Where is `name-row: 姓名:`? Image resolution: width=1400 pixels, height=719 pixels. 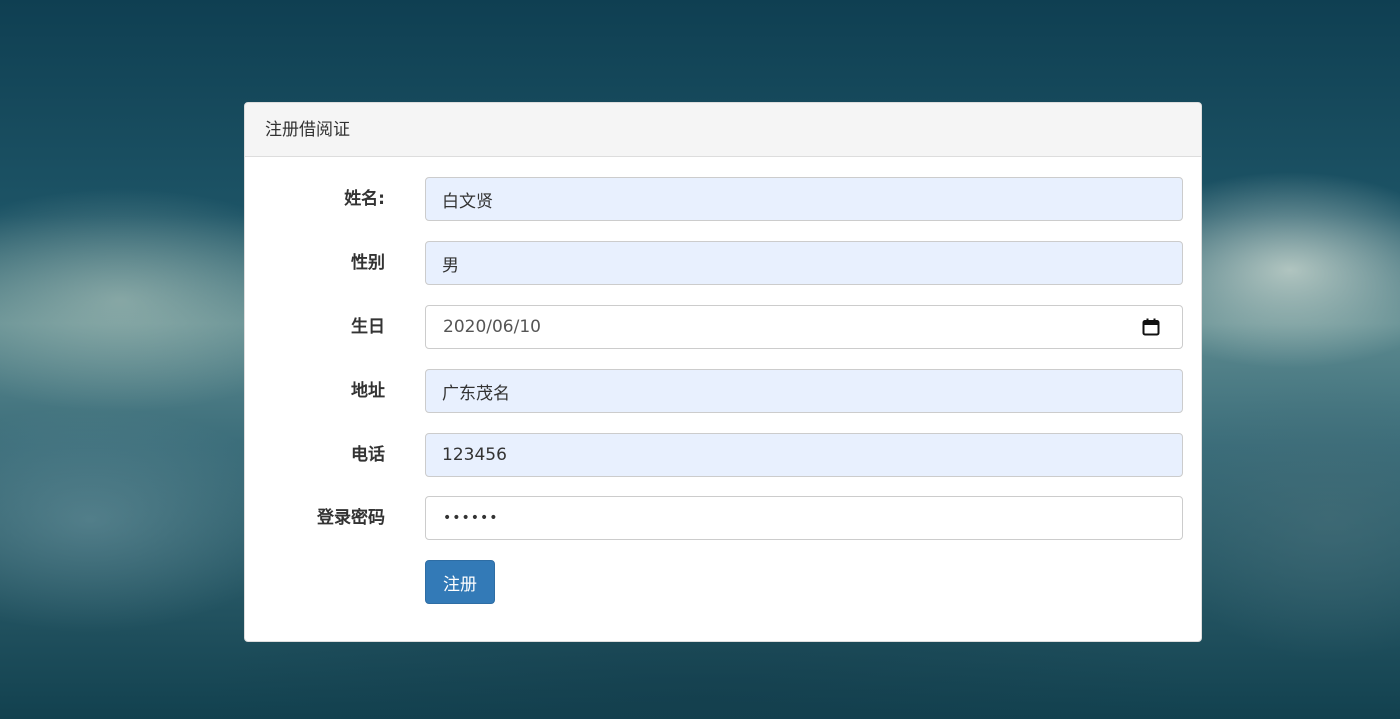 name-row: 姓名: is located at coordinates (723, 199).